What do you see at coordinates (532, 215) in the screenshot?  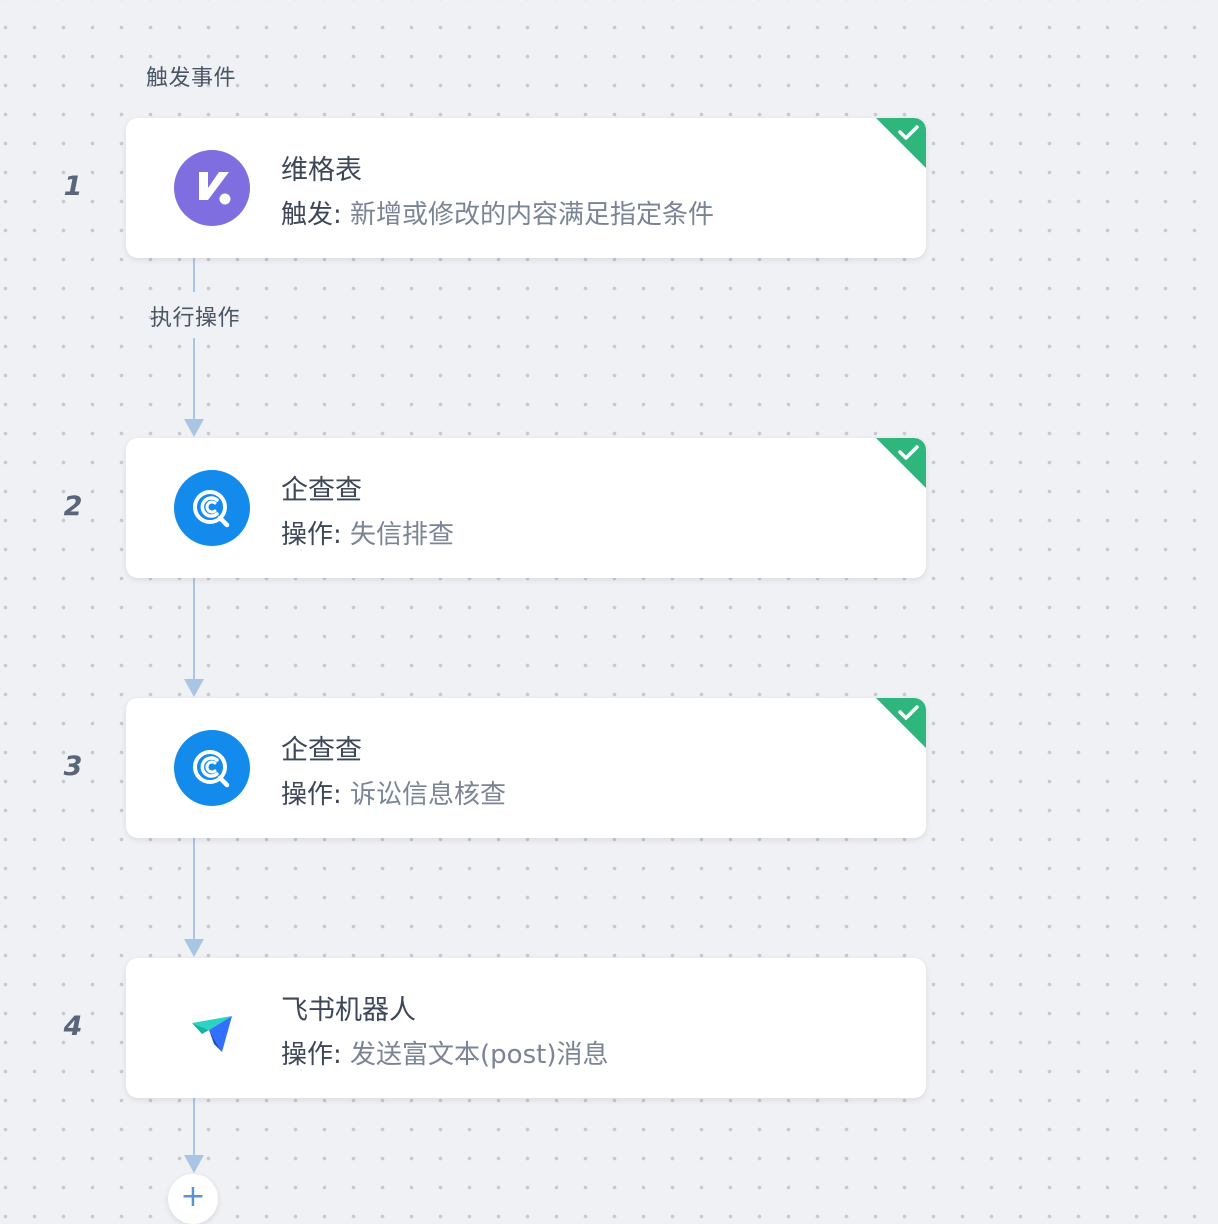 I see `step-detail: 新增或修改的内容满足指定条件` at bounding box center [532, 215].